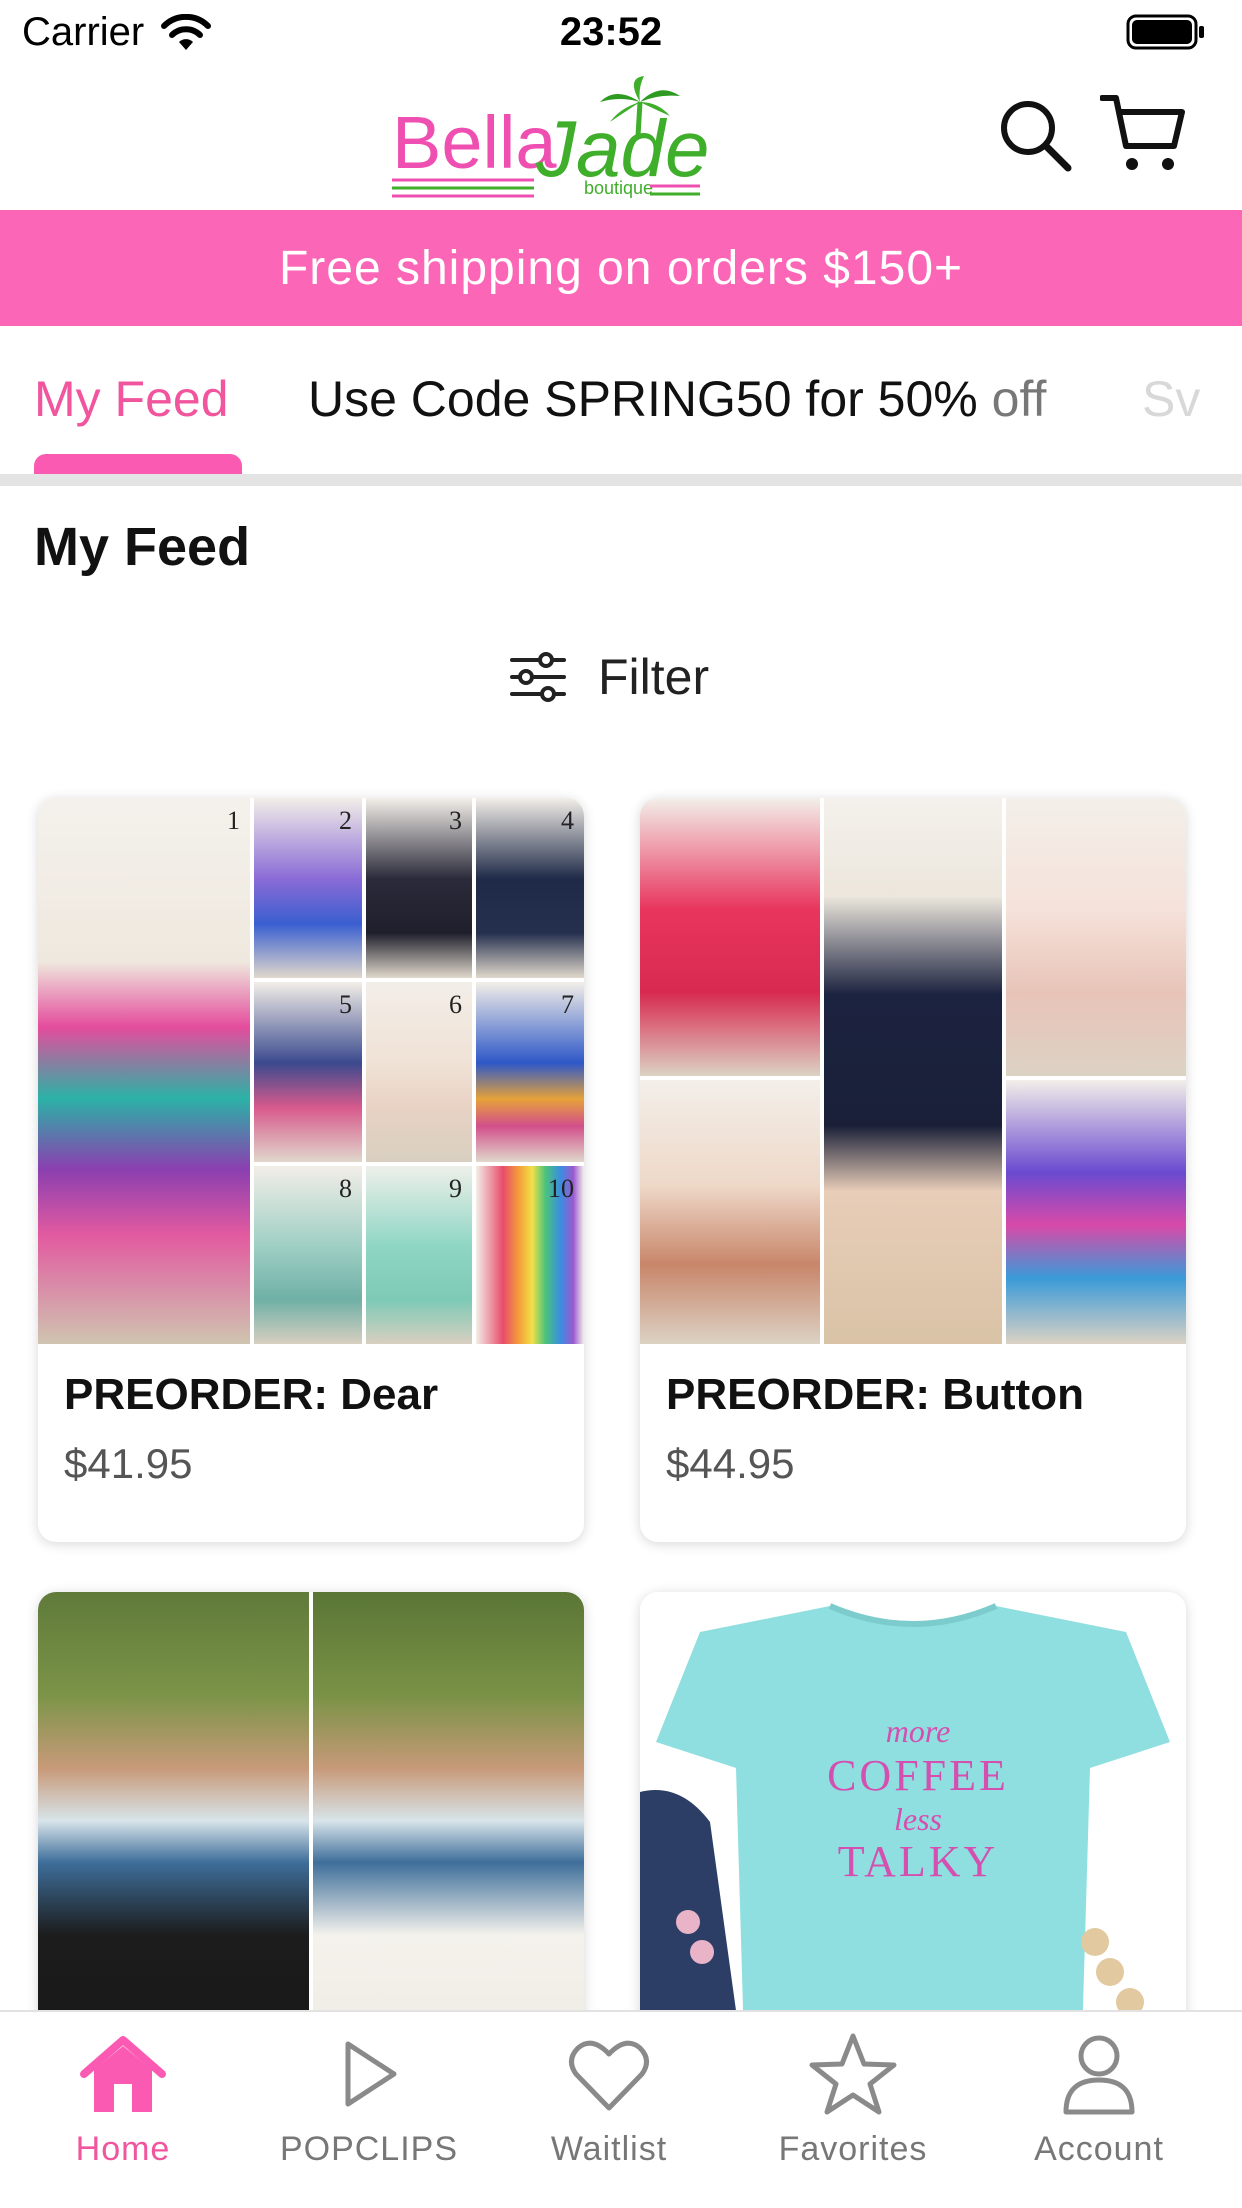 This screenshot has width=1242, height=2208. I want to click on collage-tile: 9, so click(419, 1255).